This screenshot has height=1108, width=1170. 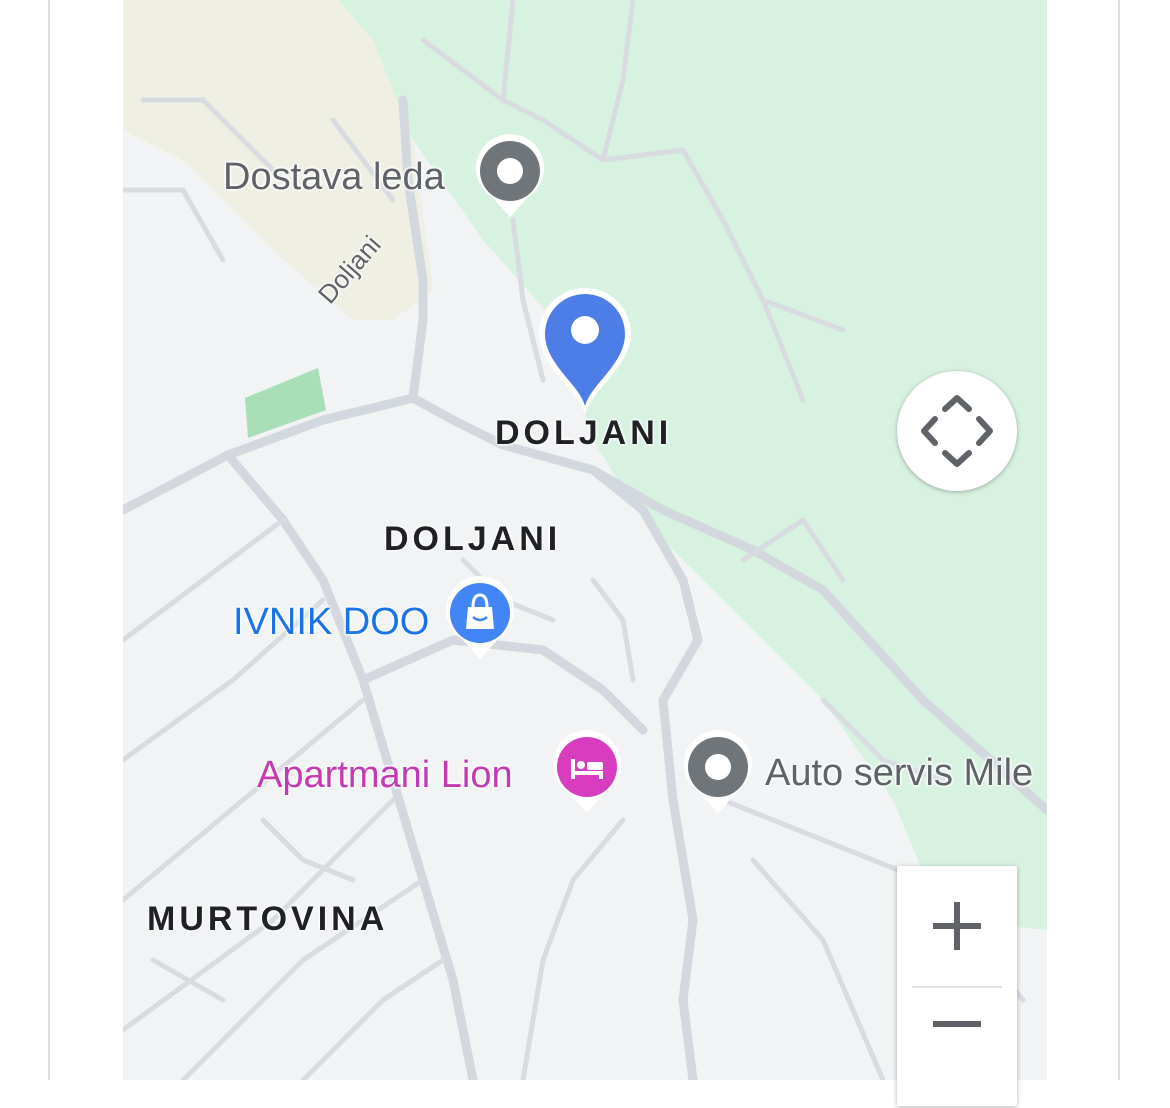 What do you see at coordinates (957, 1024) in the screenshot?
I see `minus-icon` at bounding box center [957, 1024].